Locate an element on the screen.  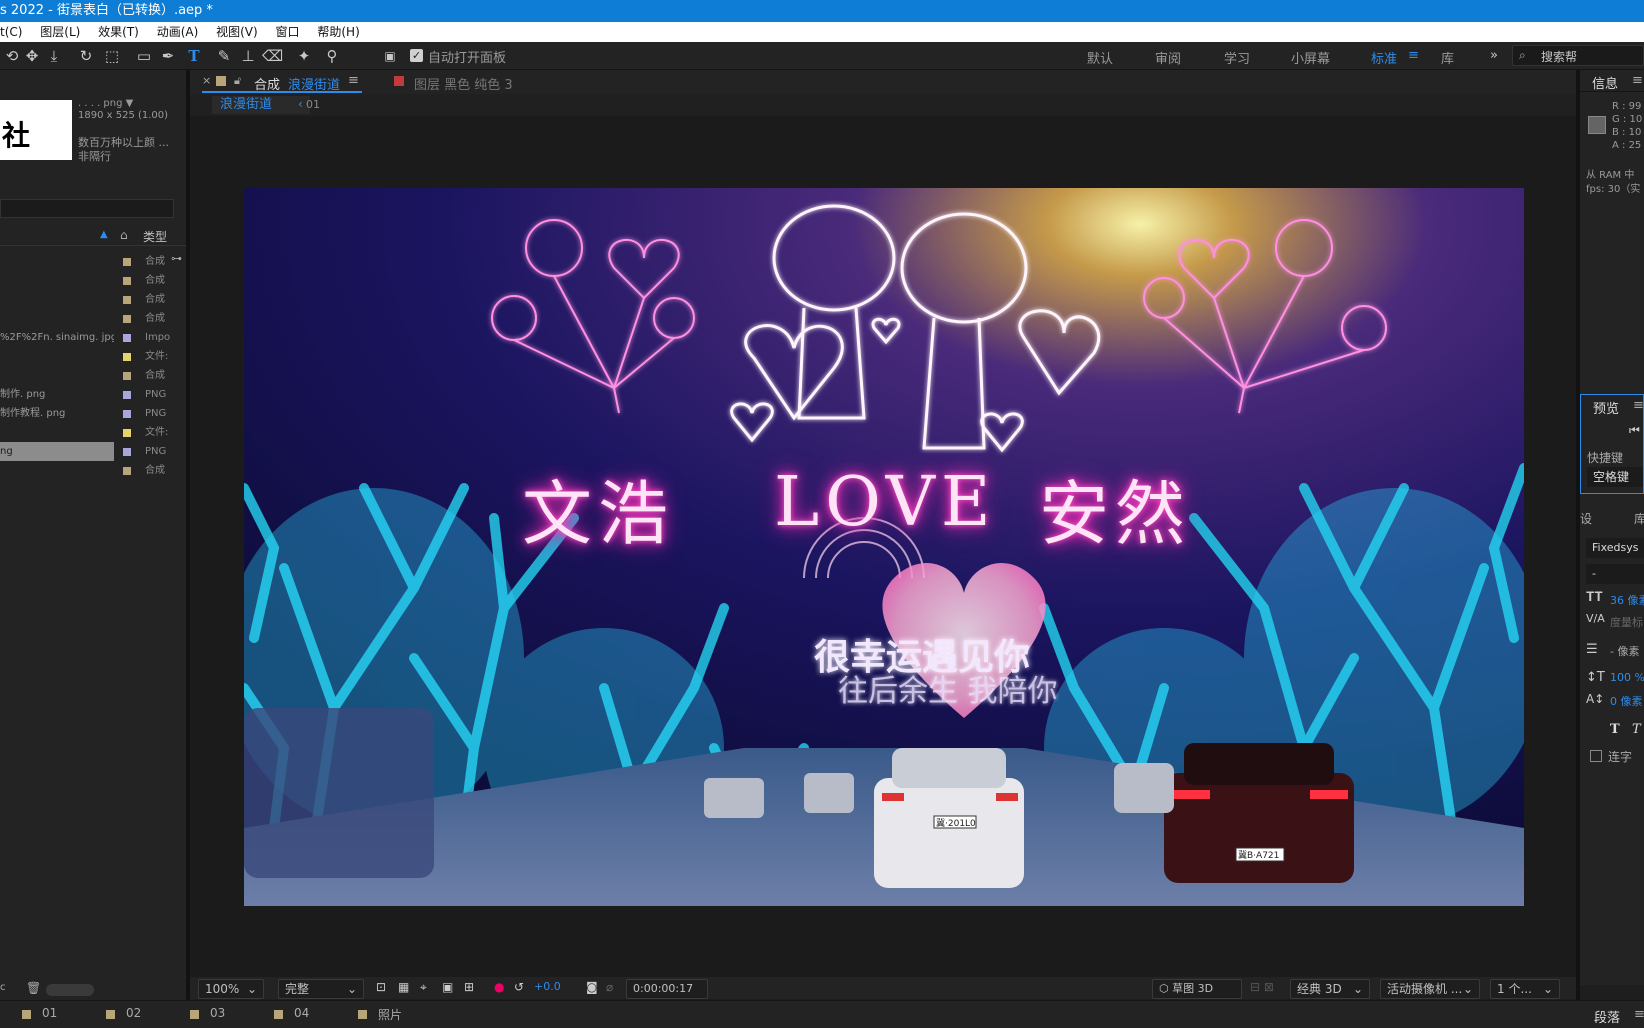
timeline-tab-3: 03 is located at coordinates (217, 1013).